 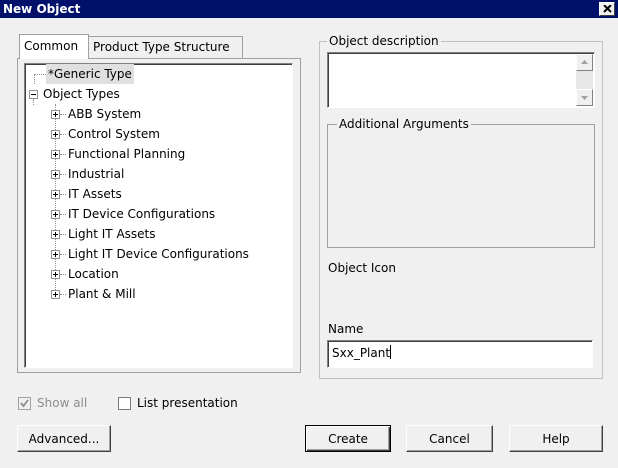 I want to click on tree-item-label: IT Device Configurations, so click(x=142, y=214).